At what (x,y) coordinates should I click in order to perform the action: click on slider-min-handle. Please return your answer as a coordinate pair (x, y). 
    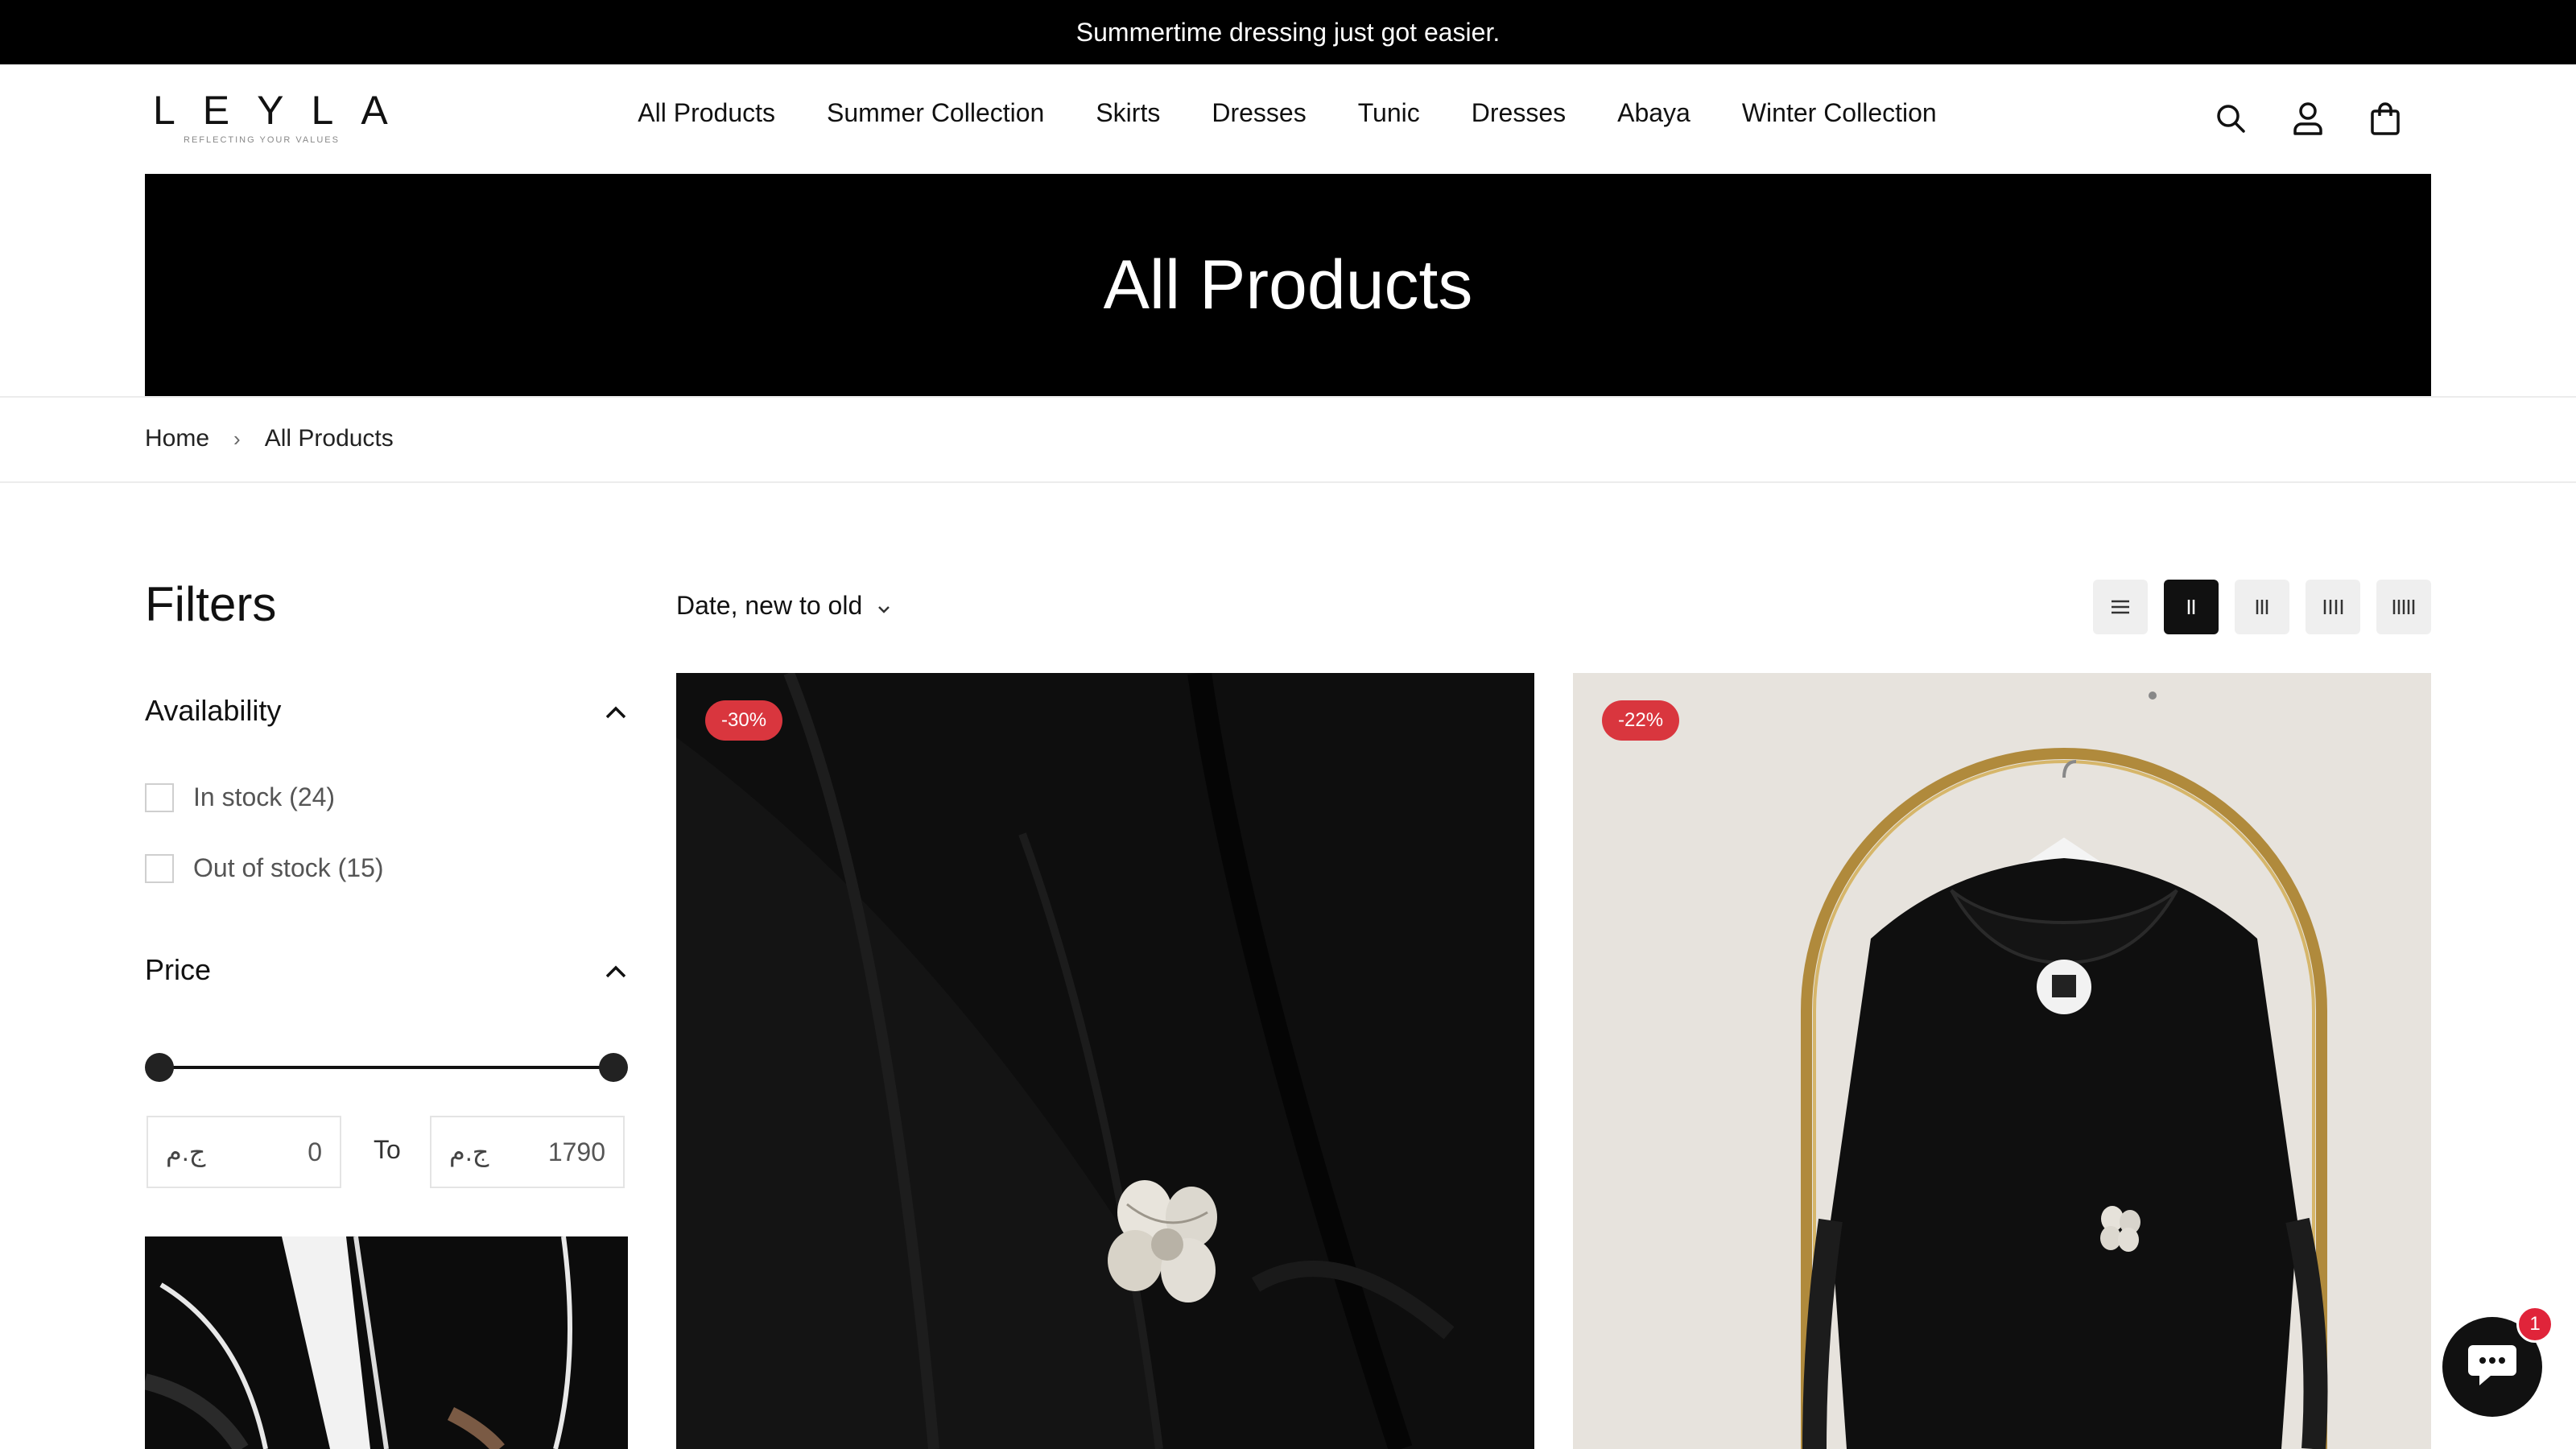
    Looking at the image, I should click on (159, 1067).